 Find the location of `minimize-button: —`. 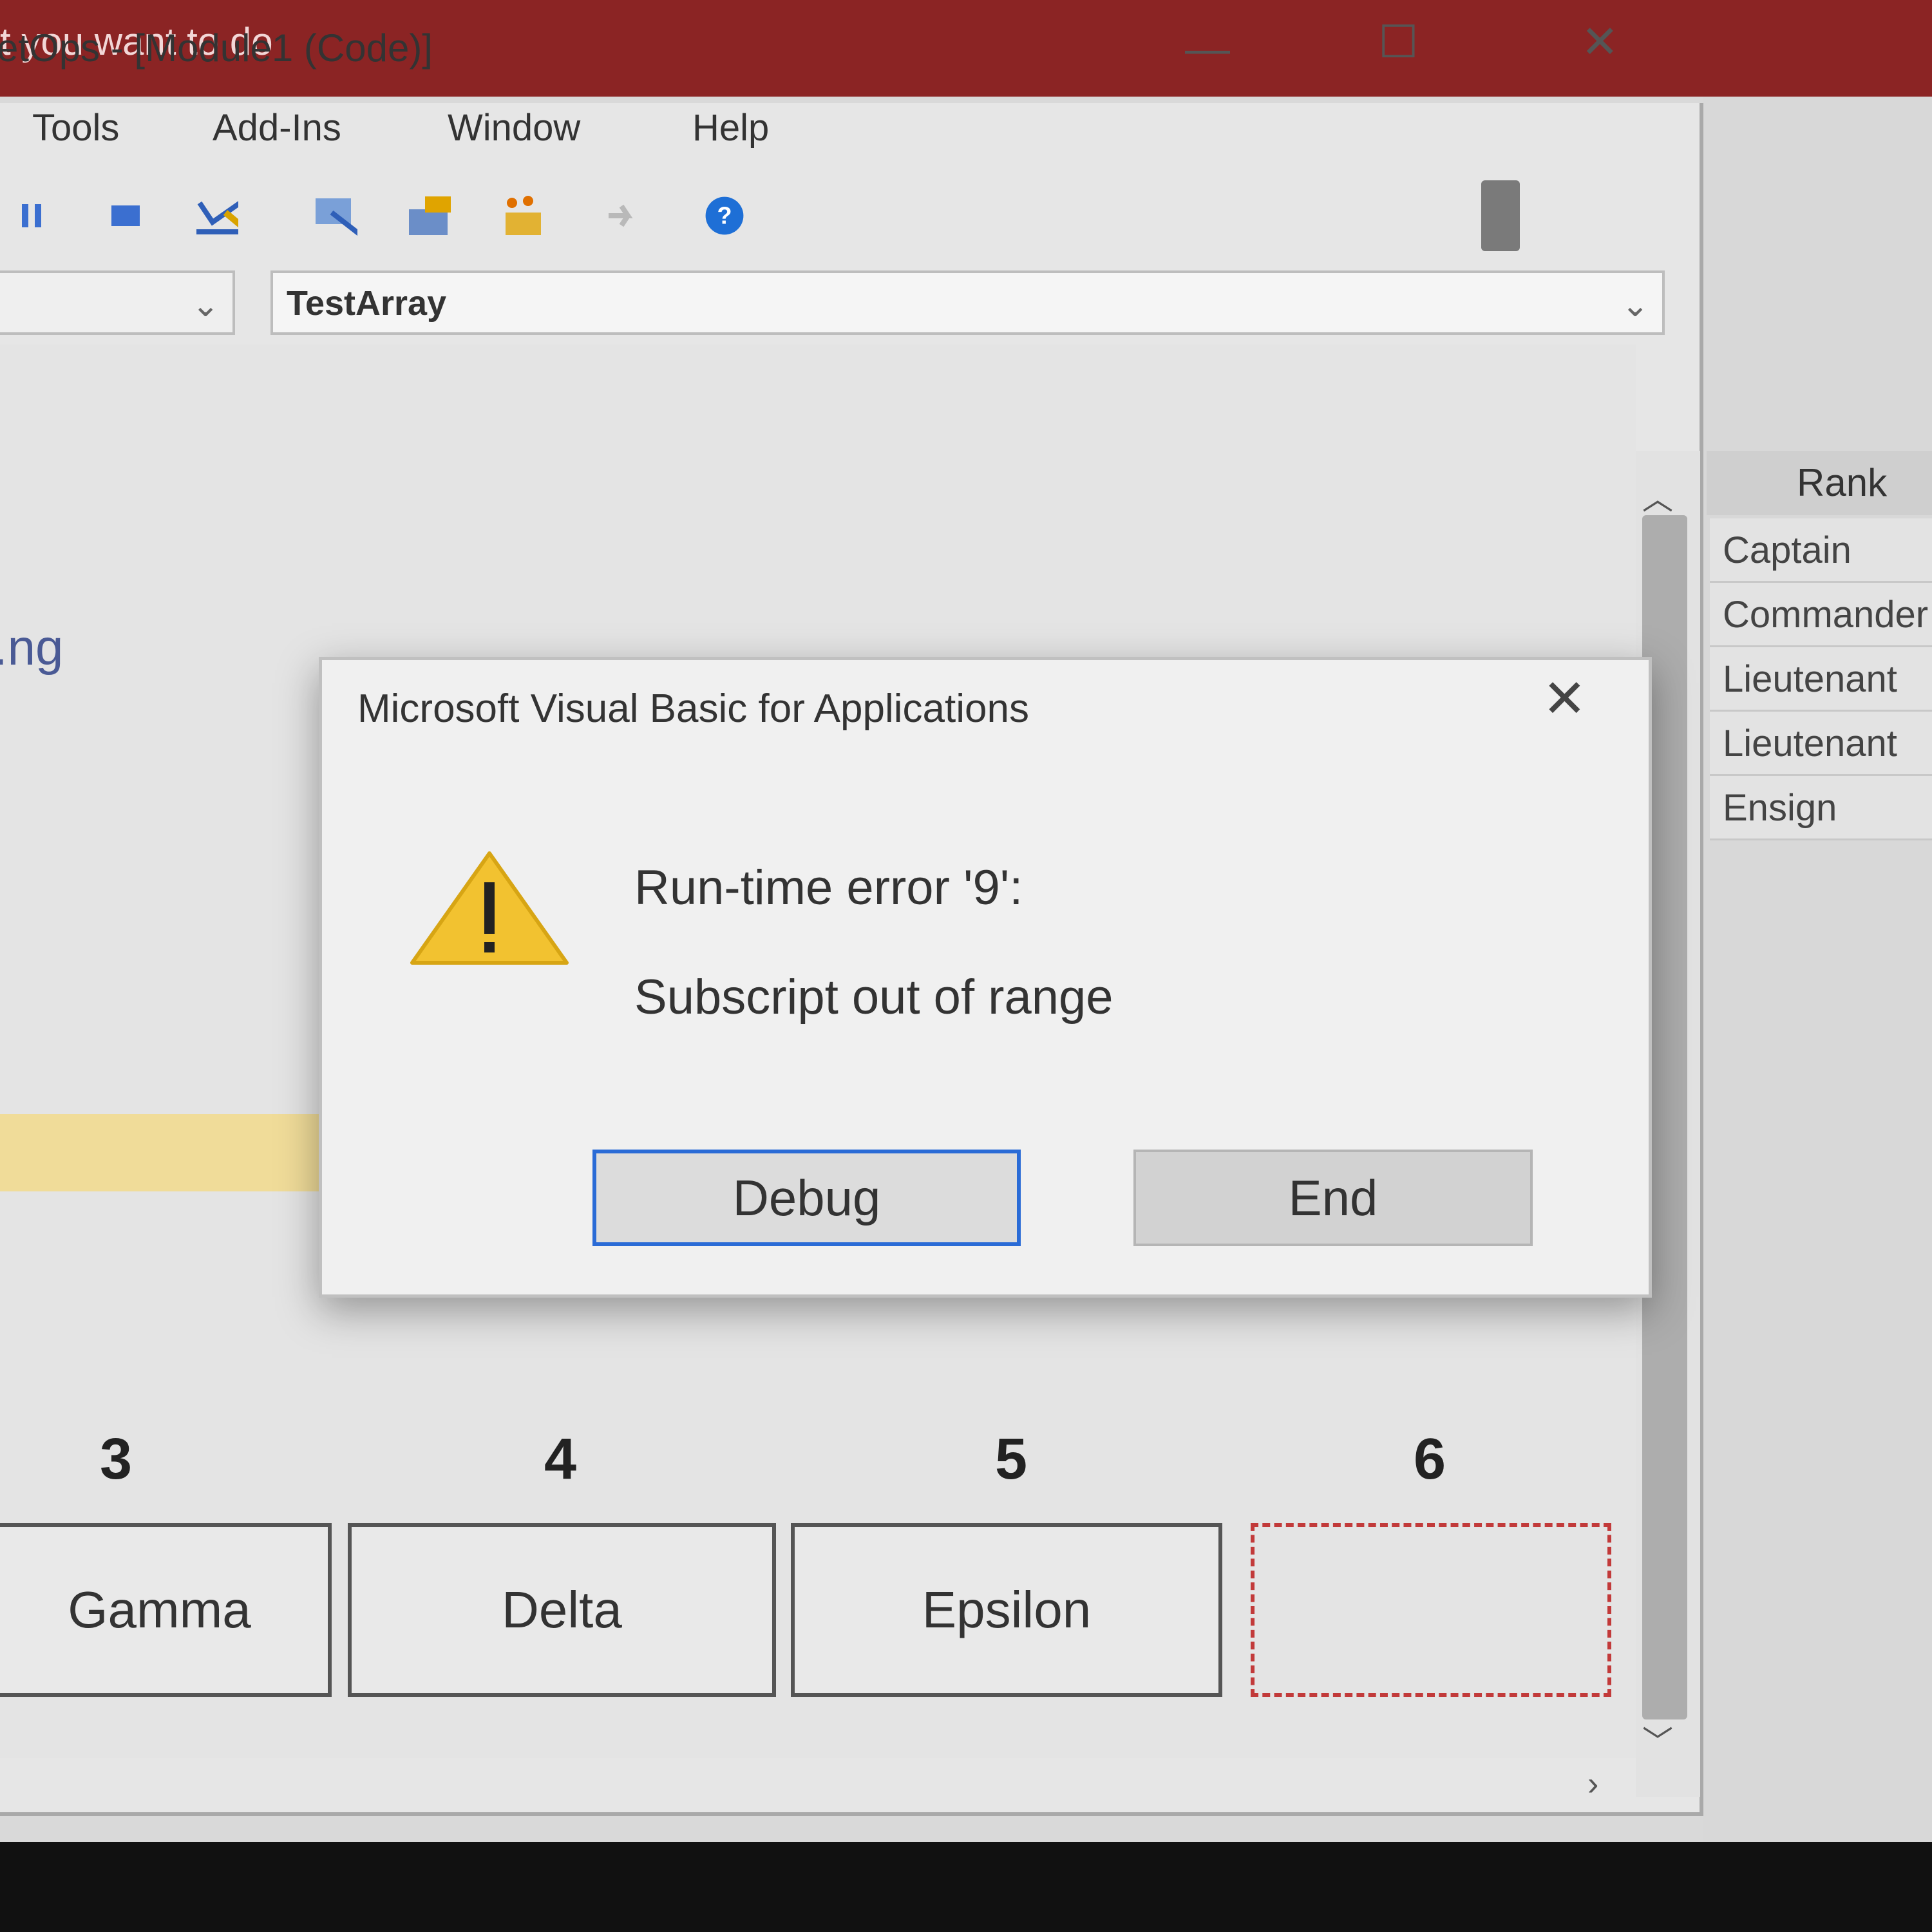

minimize-button: — is located at coordinates (1207, 48).